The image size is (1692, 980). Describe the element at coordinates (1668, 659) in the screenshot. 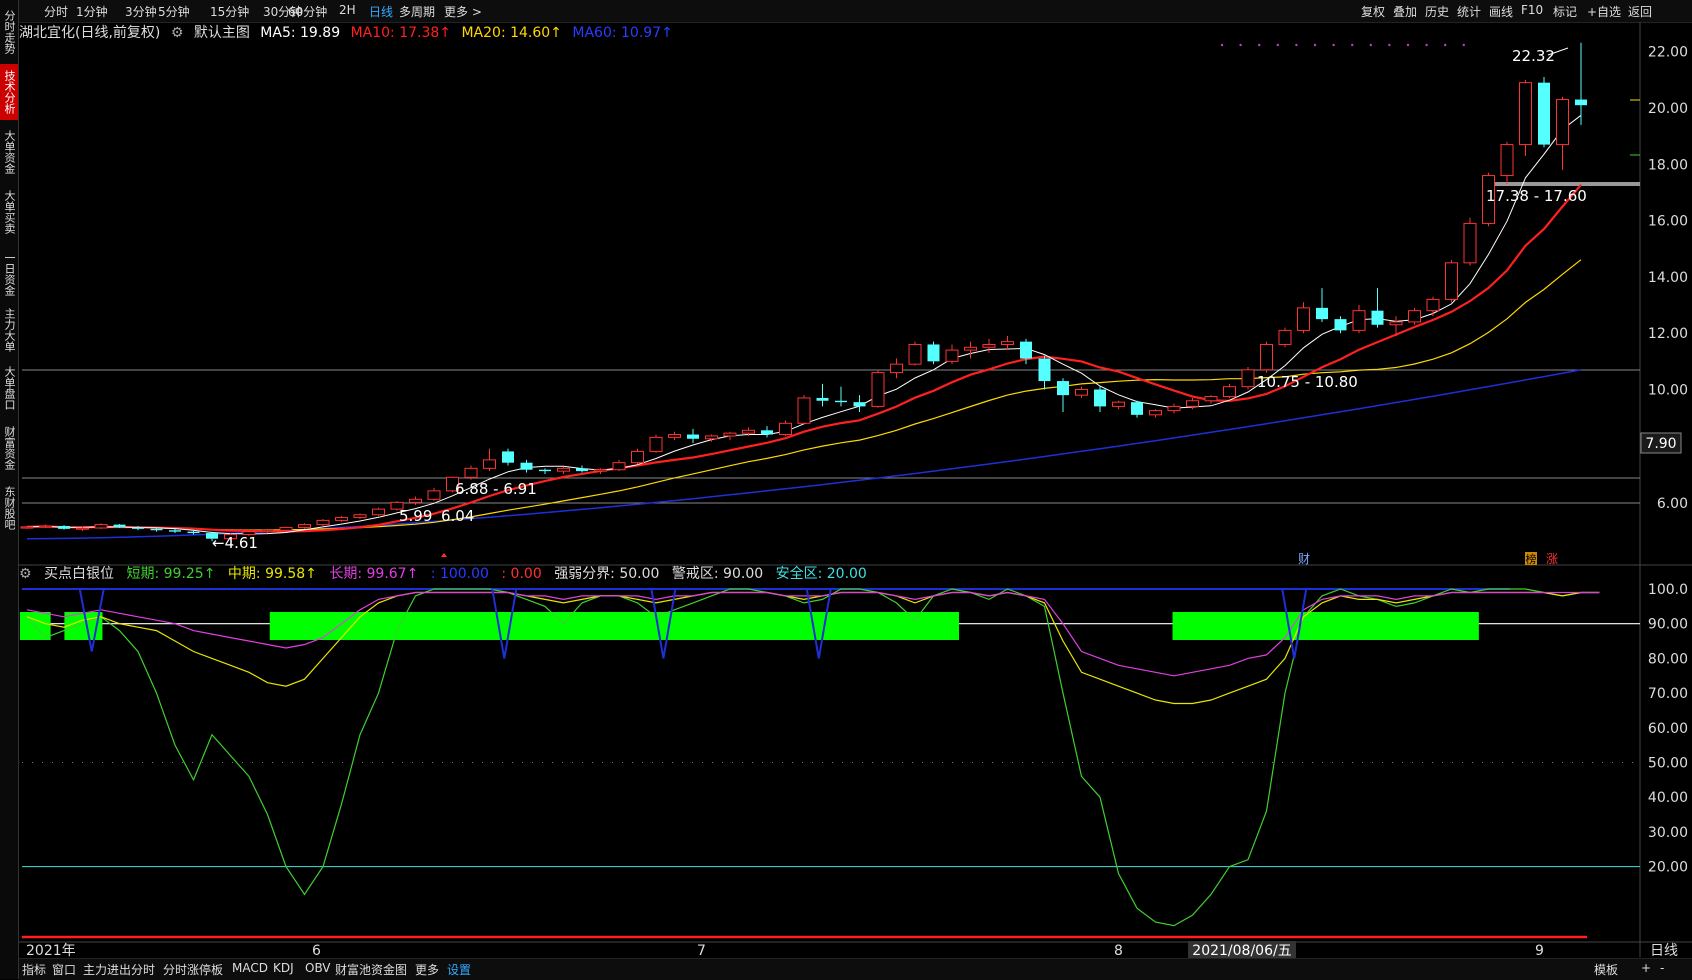

I see `indicator-y-tick-2: 80.00` at that location.